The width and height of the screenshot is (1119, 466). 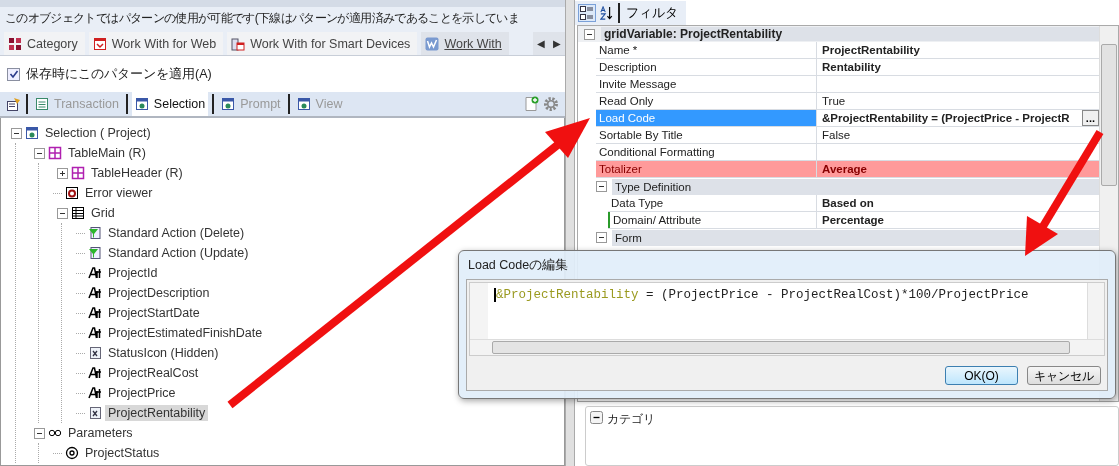 What do you see at coordinates (13, 74) in the screenshot?
I see `checkbox` at bounding box center [13, 74].